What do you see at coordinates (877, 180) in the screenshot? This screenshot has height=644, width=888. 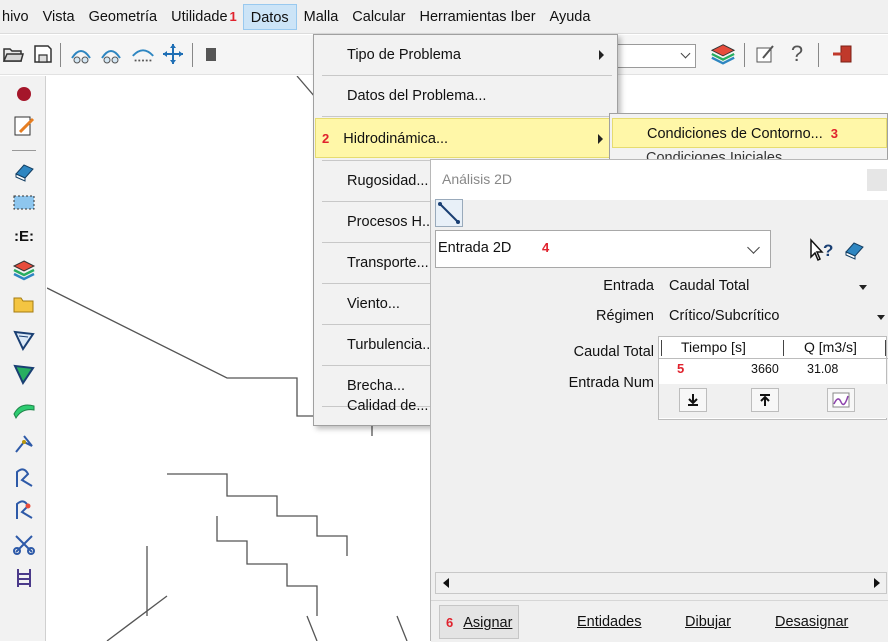 I see `close-button` at bounding box center [877, 180].